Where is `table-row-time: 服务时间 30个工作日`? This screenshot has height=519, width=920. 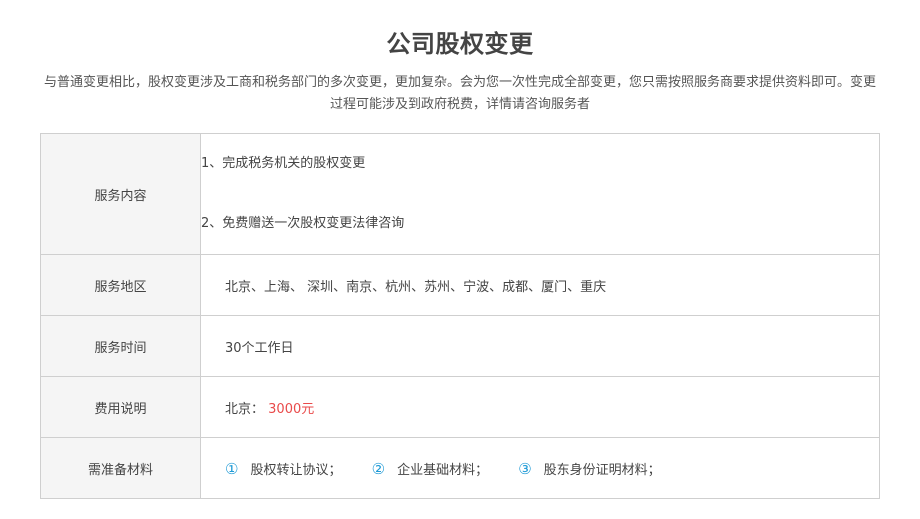
table-row-time: 服务时间 30个工作日 is located at coordinates (460, 346).